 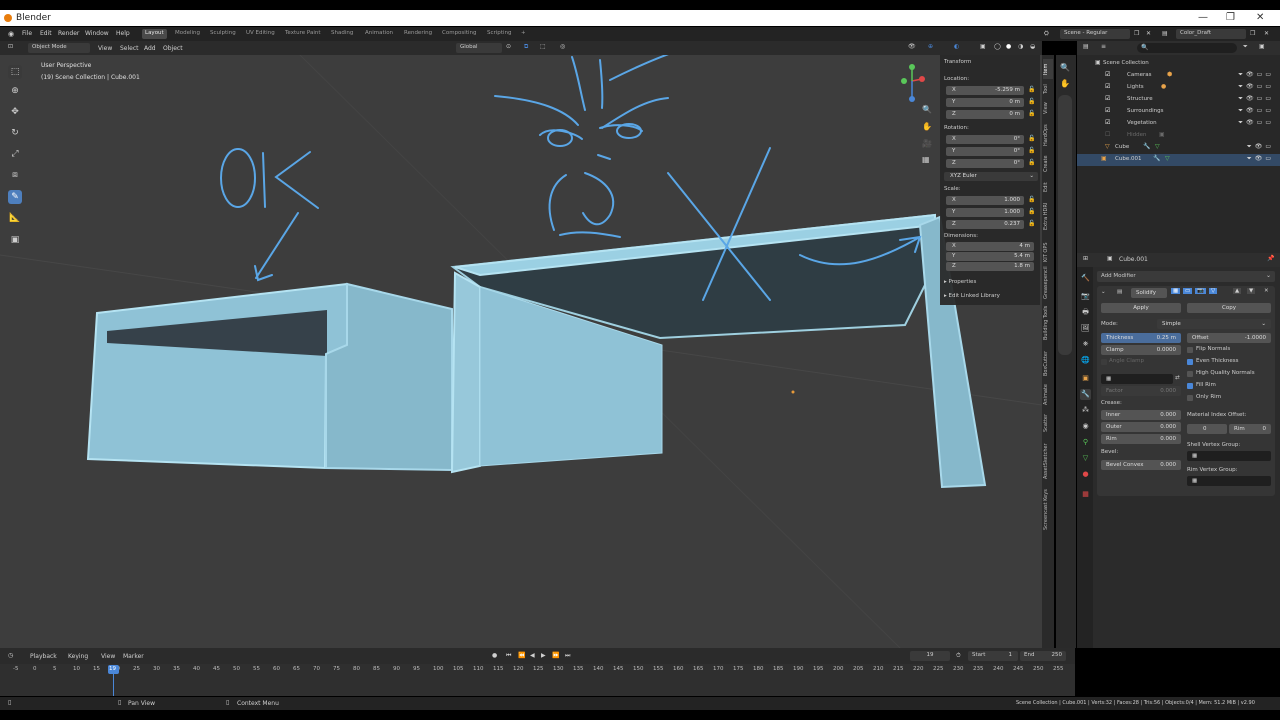 What do you see at coordinates (108, 656) in the screenshot?
I see `timeline-menu-view: View` at bounding box center [108, 656].